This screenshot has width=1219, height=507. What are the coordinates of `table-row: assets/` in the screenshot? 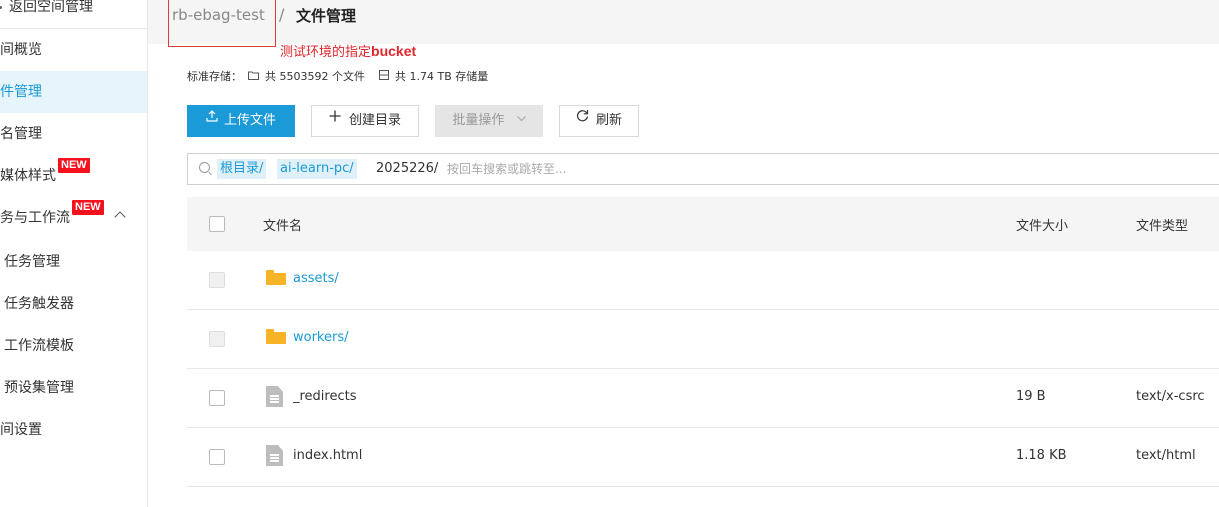 It's located at (703, 280).